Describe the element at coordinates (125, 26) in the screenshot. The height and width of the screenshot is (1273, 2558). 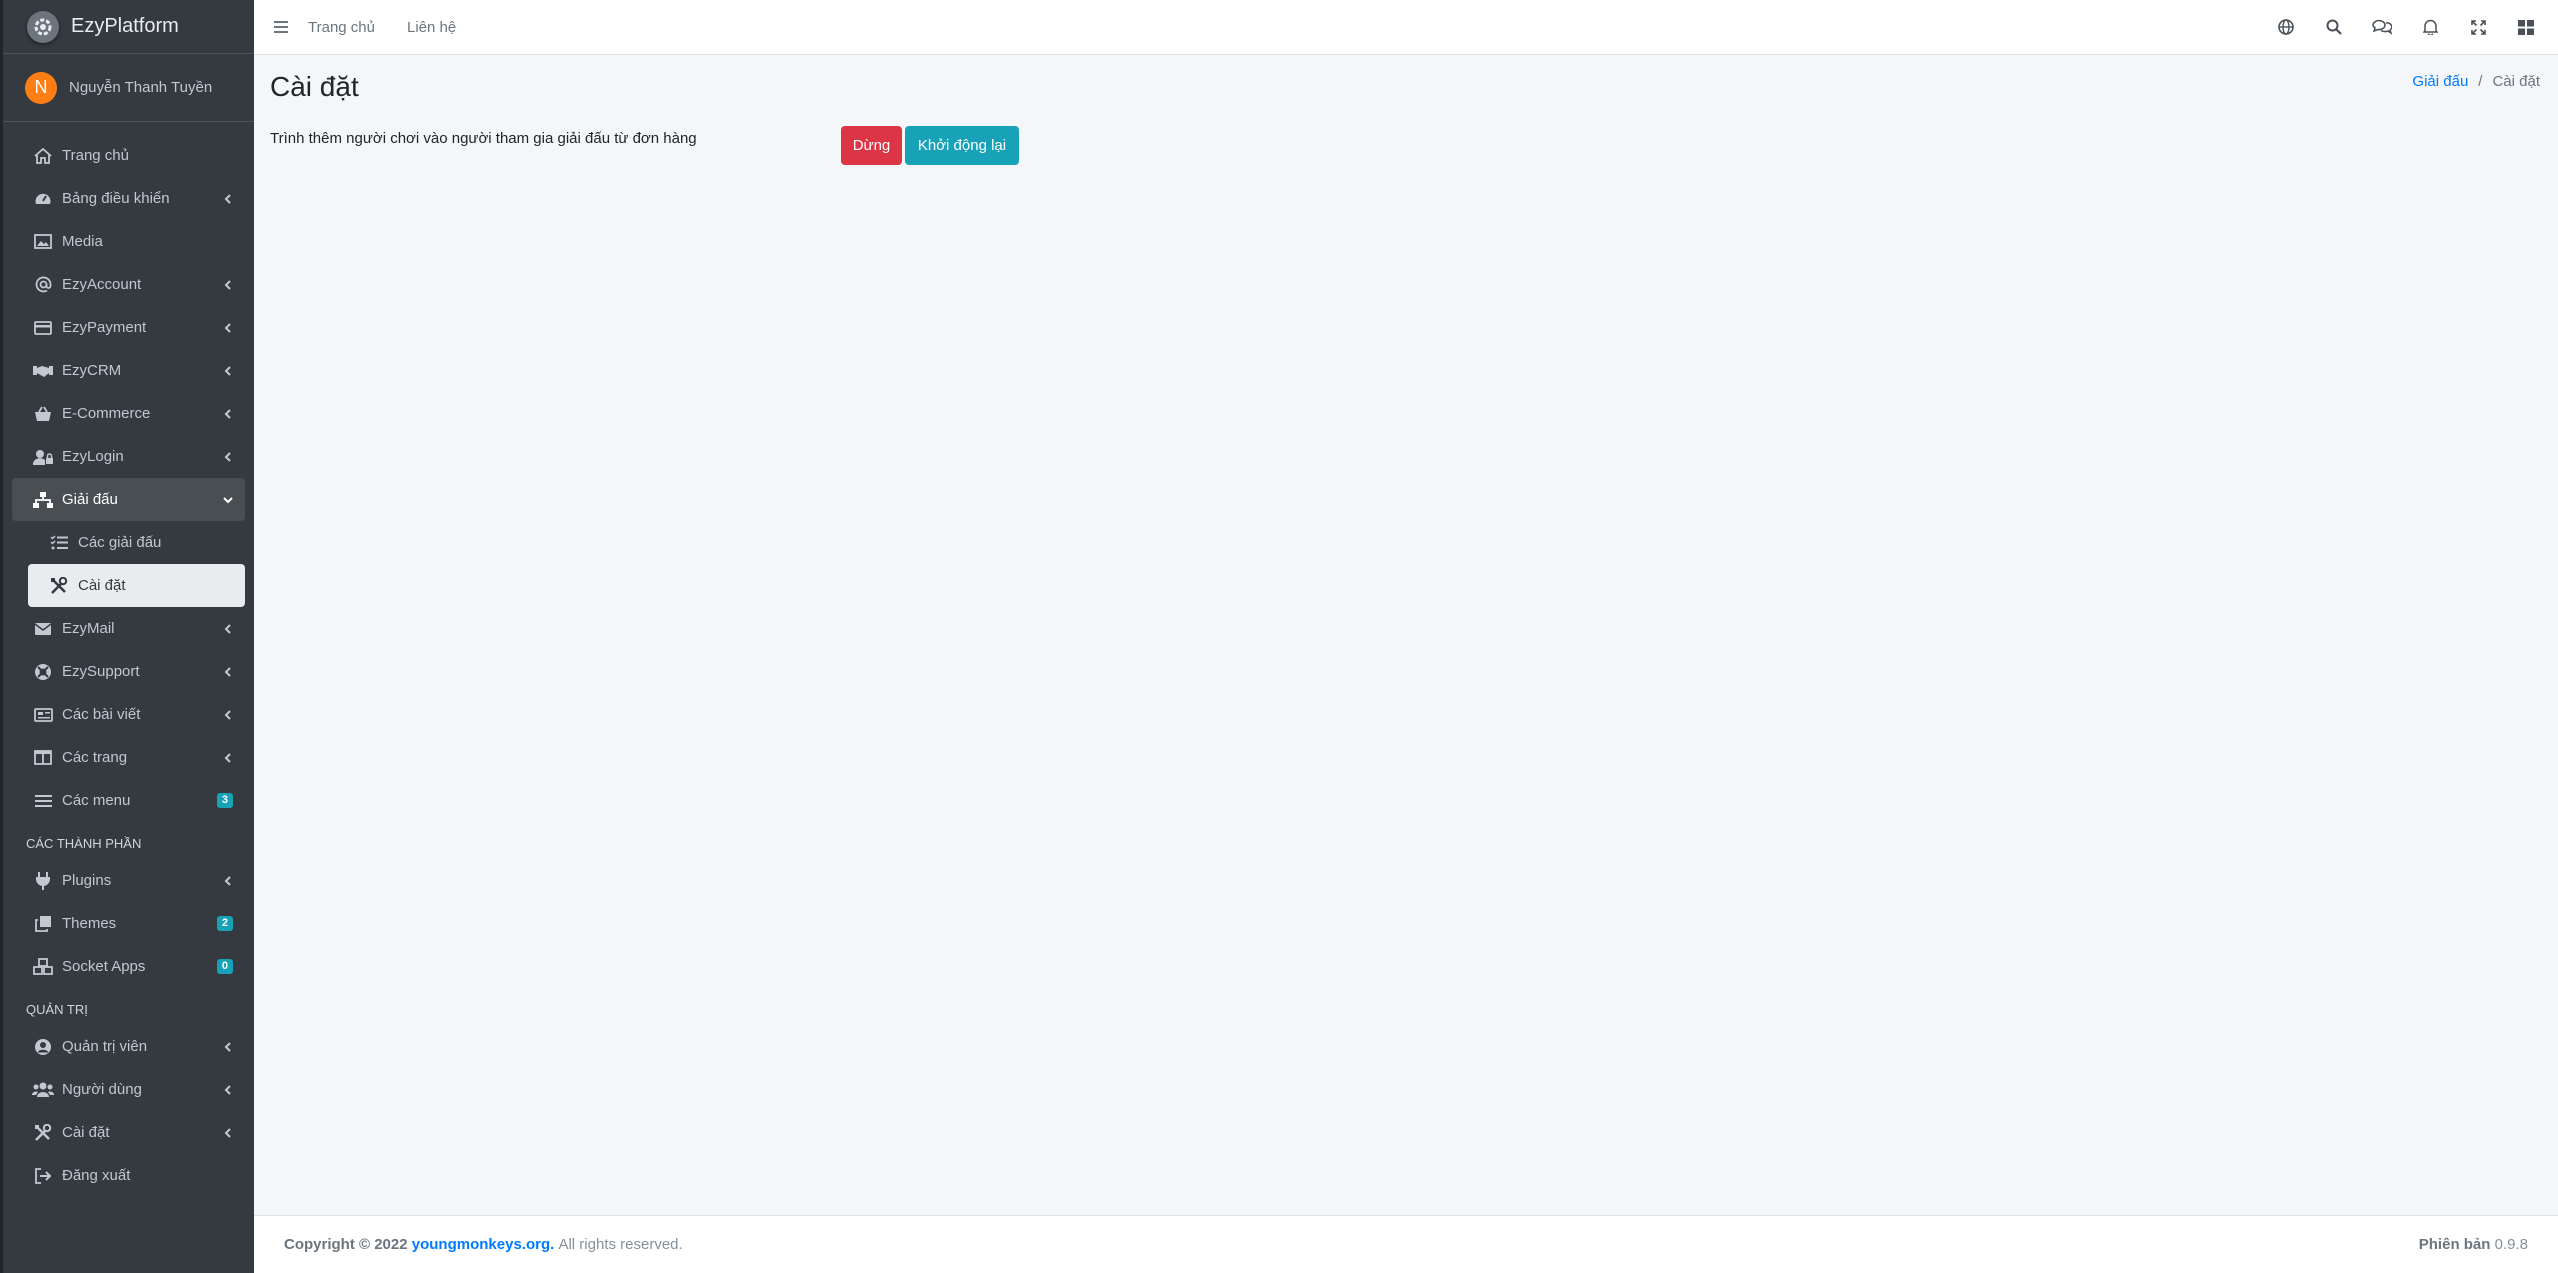
I see `brand-name: EzyPlatform` at that location.